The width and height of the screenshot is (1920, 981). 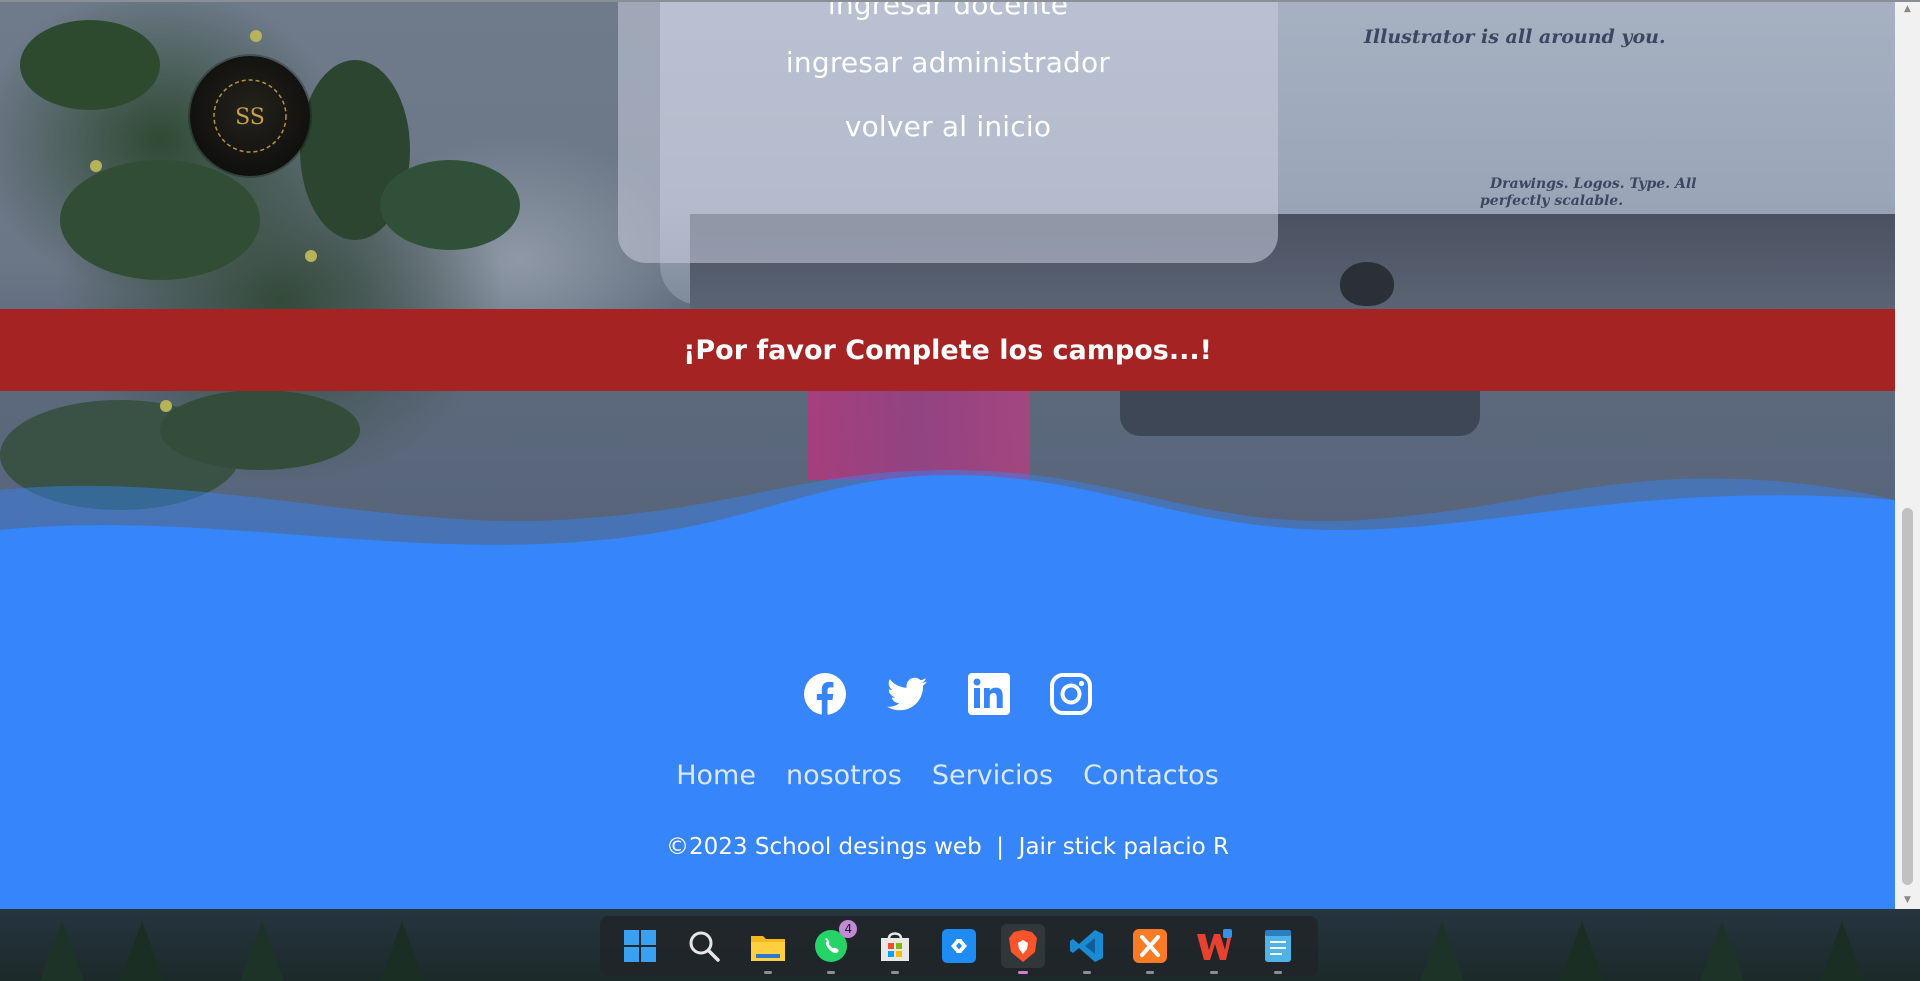 I want to click on alert-banner: ¡Por favor Complete los campos...!, so click(x=947, y=350).